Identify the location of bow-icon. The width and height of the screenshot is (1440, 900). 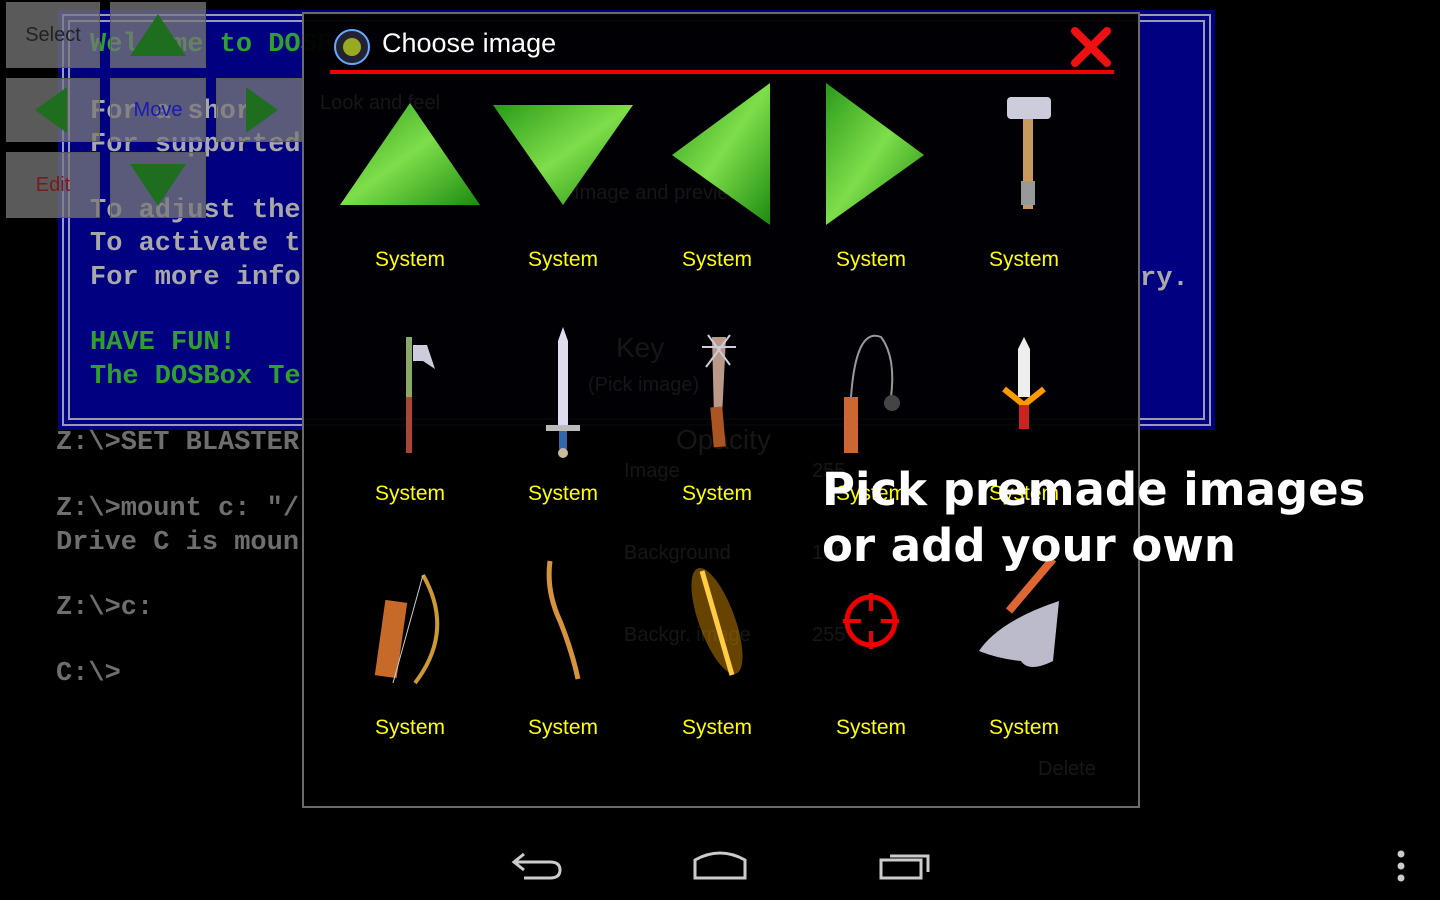
(563, 622).